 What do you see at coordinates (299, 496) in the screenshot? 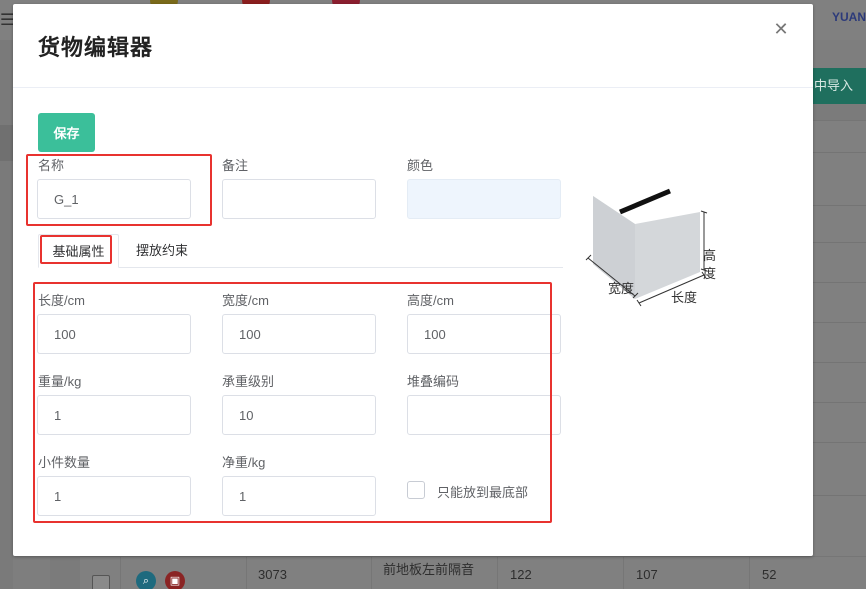
I see `net-weight-input` at bounding box center [299, 496].